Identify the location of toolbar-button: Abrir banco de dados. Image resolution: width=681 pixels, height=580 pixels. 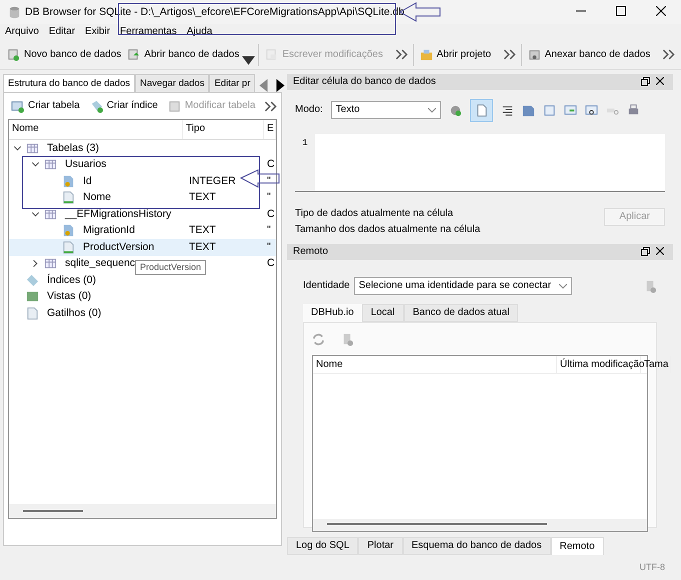
(183, 54).